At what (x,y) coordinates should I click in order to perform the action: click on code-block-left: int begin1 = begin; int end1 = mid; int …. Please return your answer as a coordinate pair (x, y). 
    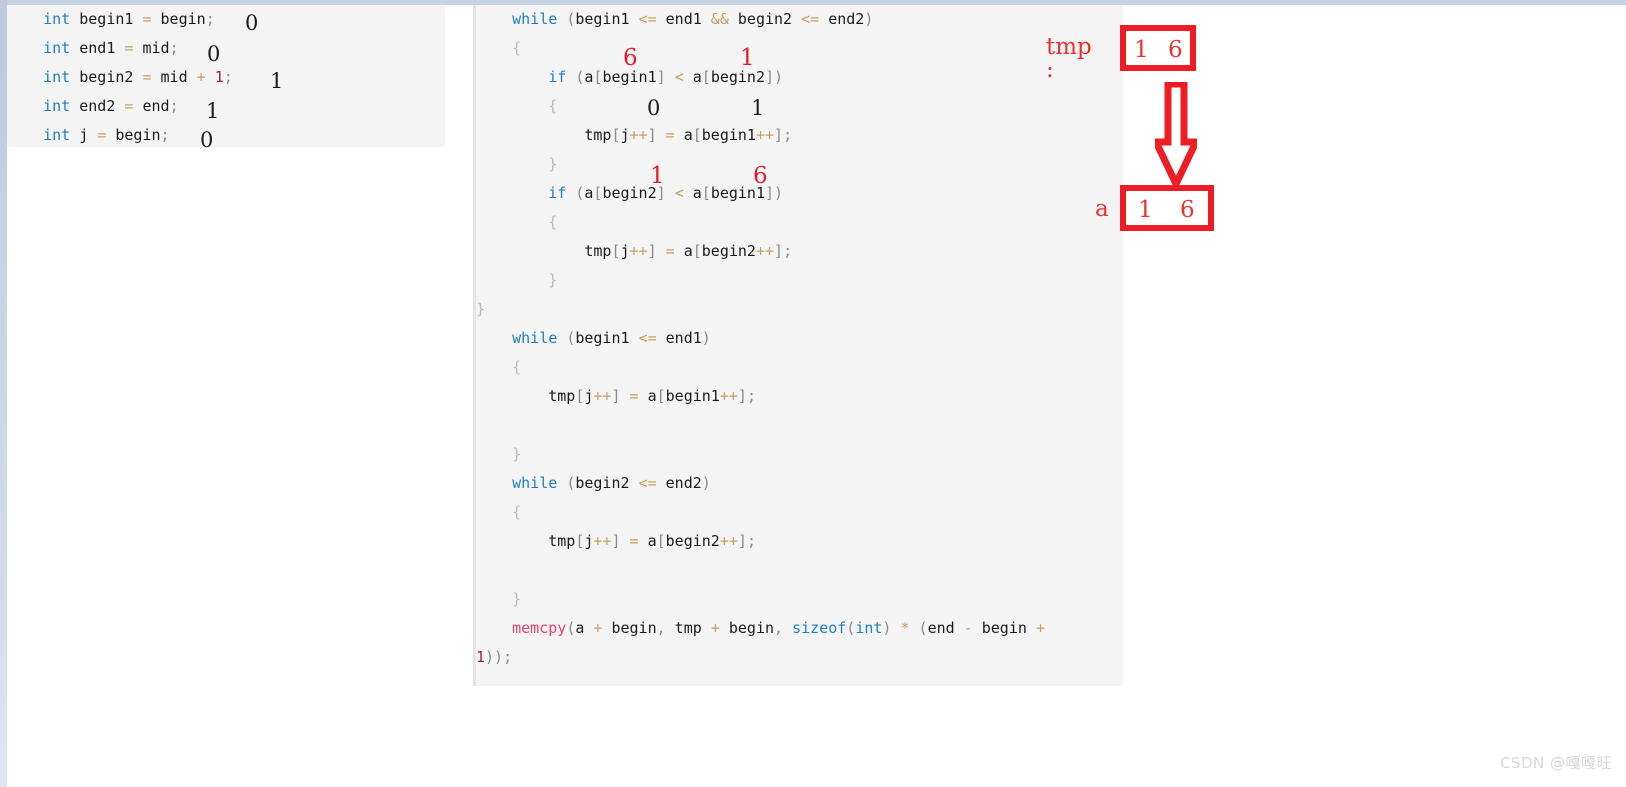
    Looking at the image, I should click on (226, 76).